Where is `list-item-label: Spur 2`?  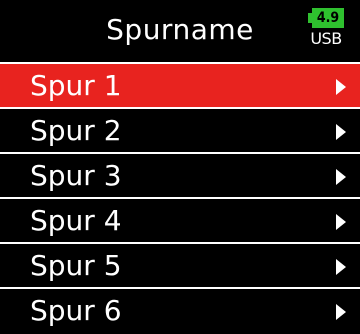 list-item-label: Spur 2 is located at coordinates (76, 130).